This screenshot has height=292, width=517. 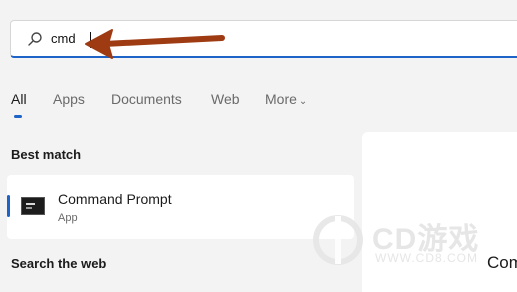 What do you see at coordinates (35, 39) in the screenshot?
I see `search-icon` at bounding box center [35, 39].